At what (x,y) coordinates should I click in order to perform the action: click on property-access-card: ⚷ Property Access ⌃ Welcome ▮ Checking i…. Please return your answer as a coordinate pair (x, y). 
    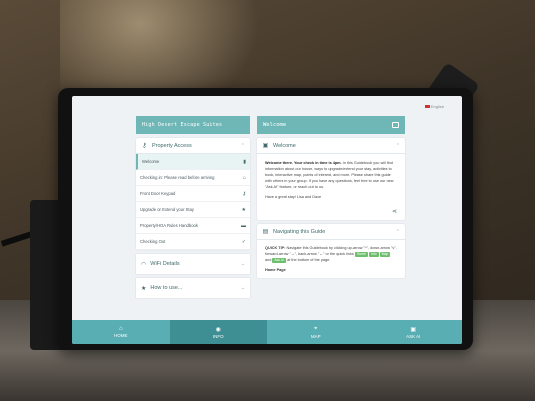
    Looking at the image, I should click on (193, 194).